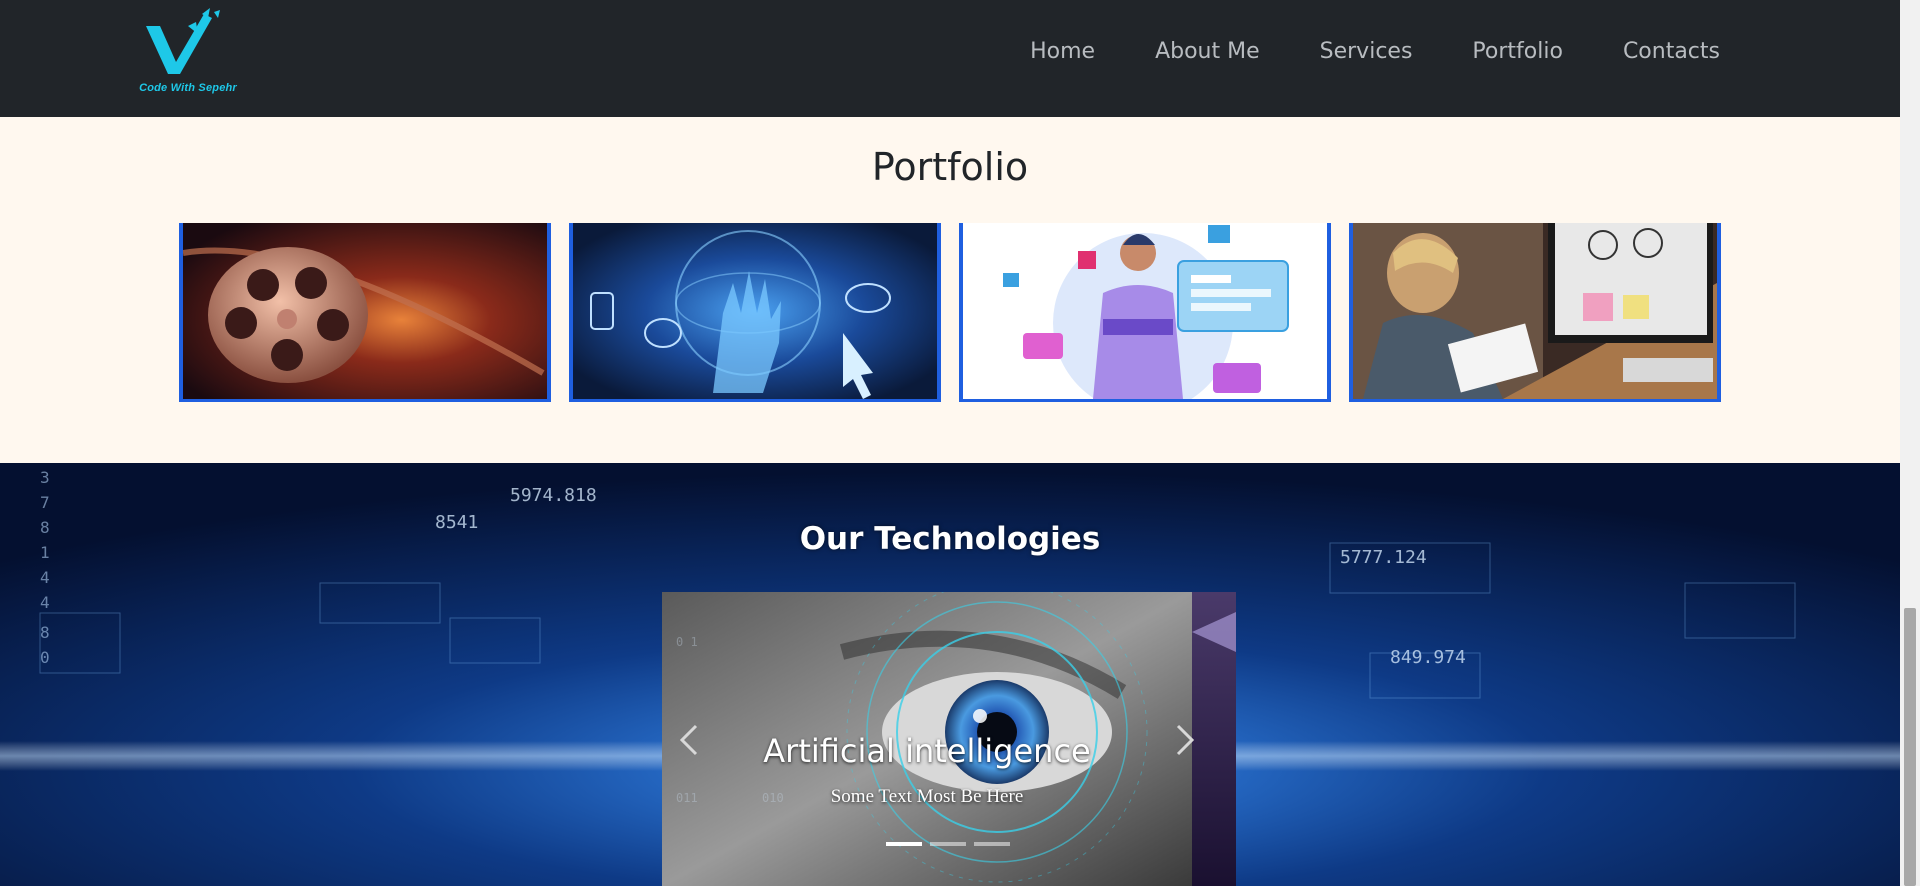  What do you see at coordinates (687, 642) in the screenshot?
I see `svg-text: 0 1` at bounding box center [687, 642].